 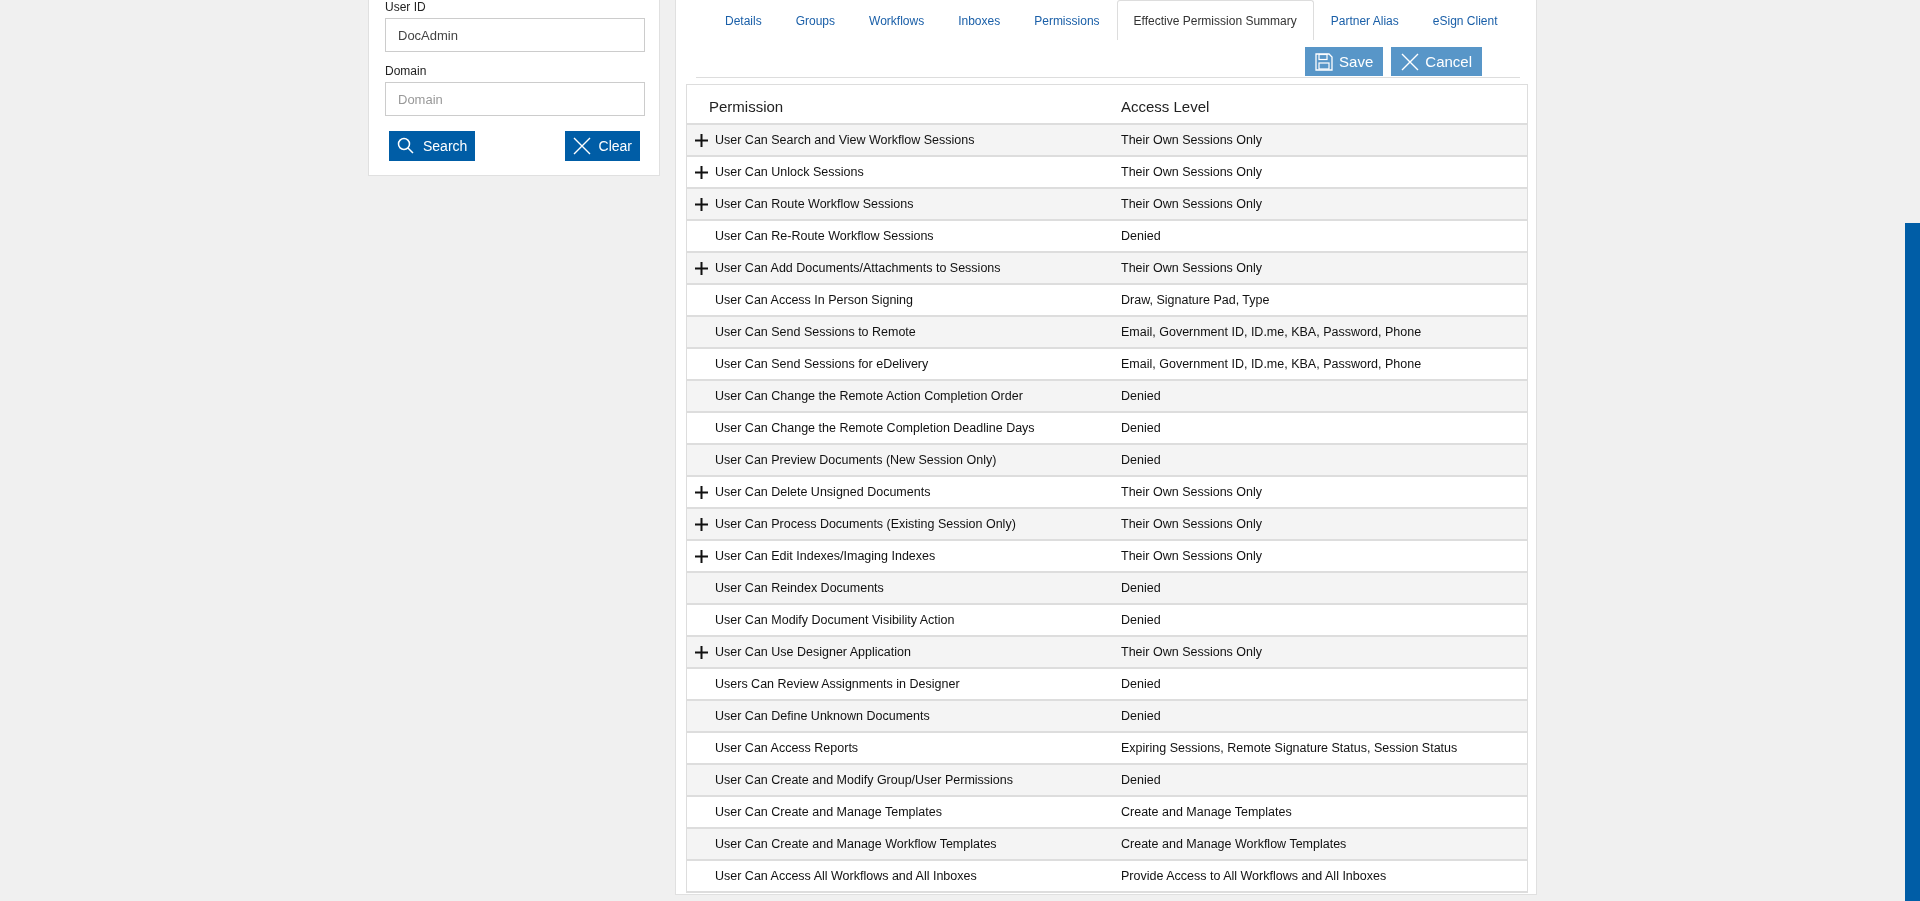 I want to click on table-cell: User Can Access In Person Signing, so click(x=814, y=300).